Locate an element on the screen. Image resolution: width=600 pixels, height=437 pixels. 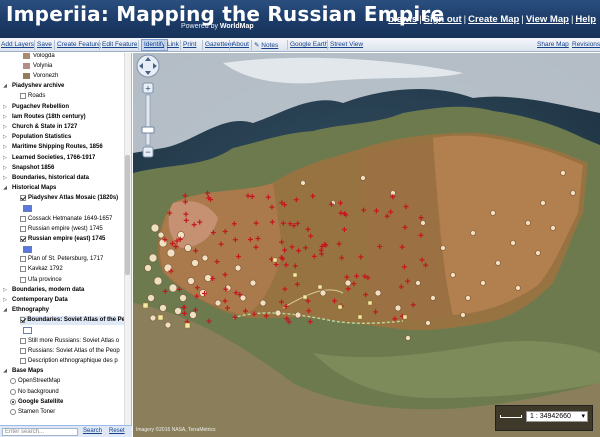
header-link-help: Help is located at coordinates (585, 19).